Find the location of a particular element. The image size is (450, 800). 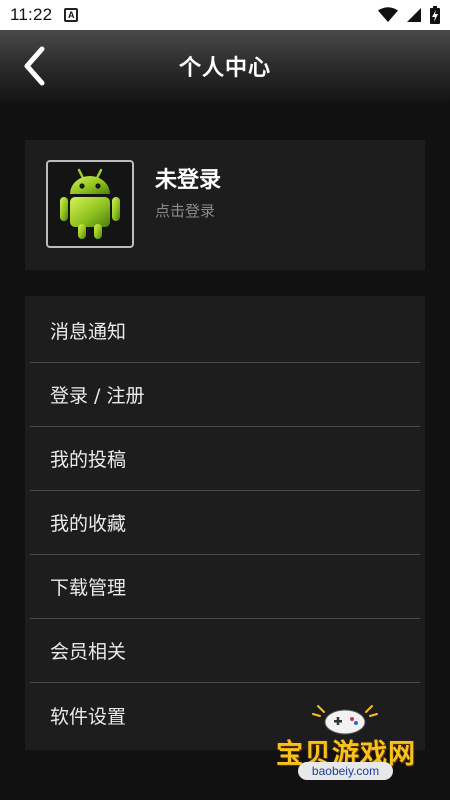

cell-signal-icon is located at coordinates (414, 15).